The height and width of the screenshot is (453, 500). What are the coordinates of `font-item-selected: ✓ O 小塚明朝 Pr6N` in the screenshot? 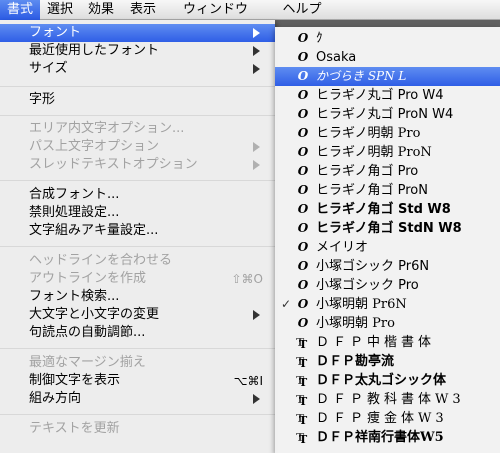 It's located at (387, 304).